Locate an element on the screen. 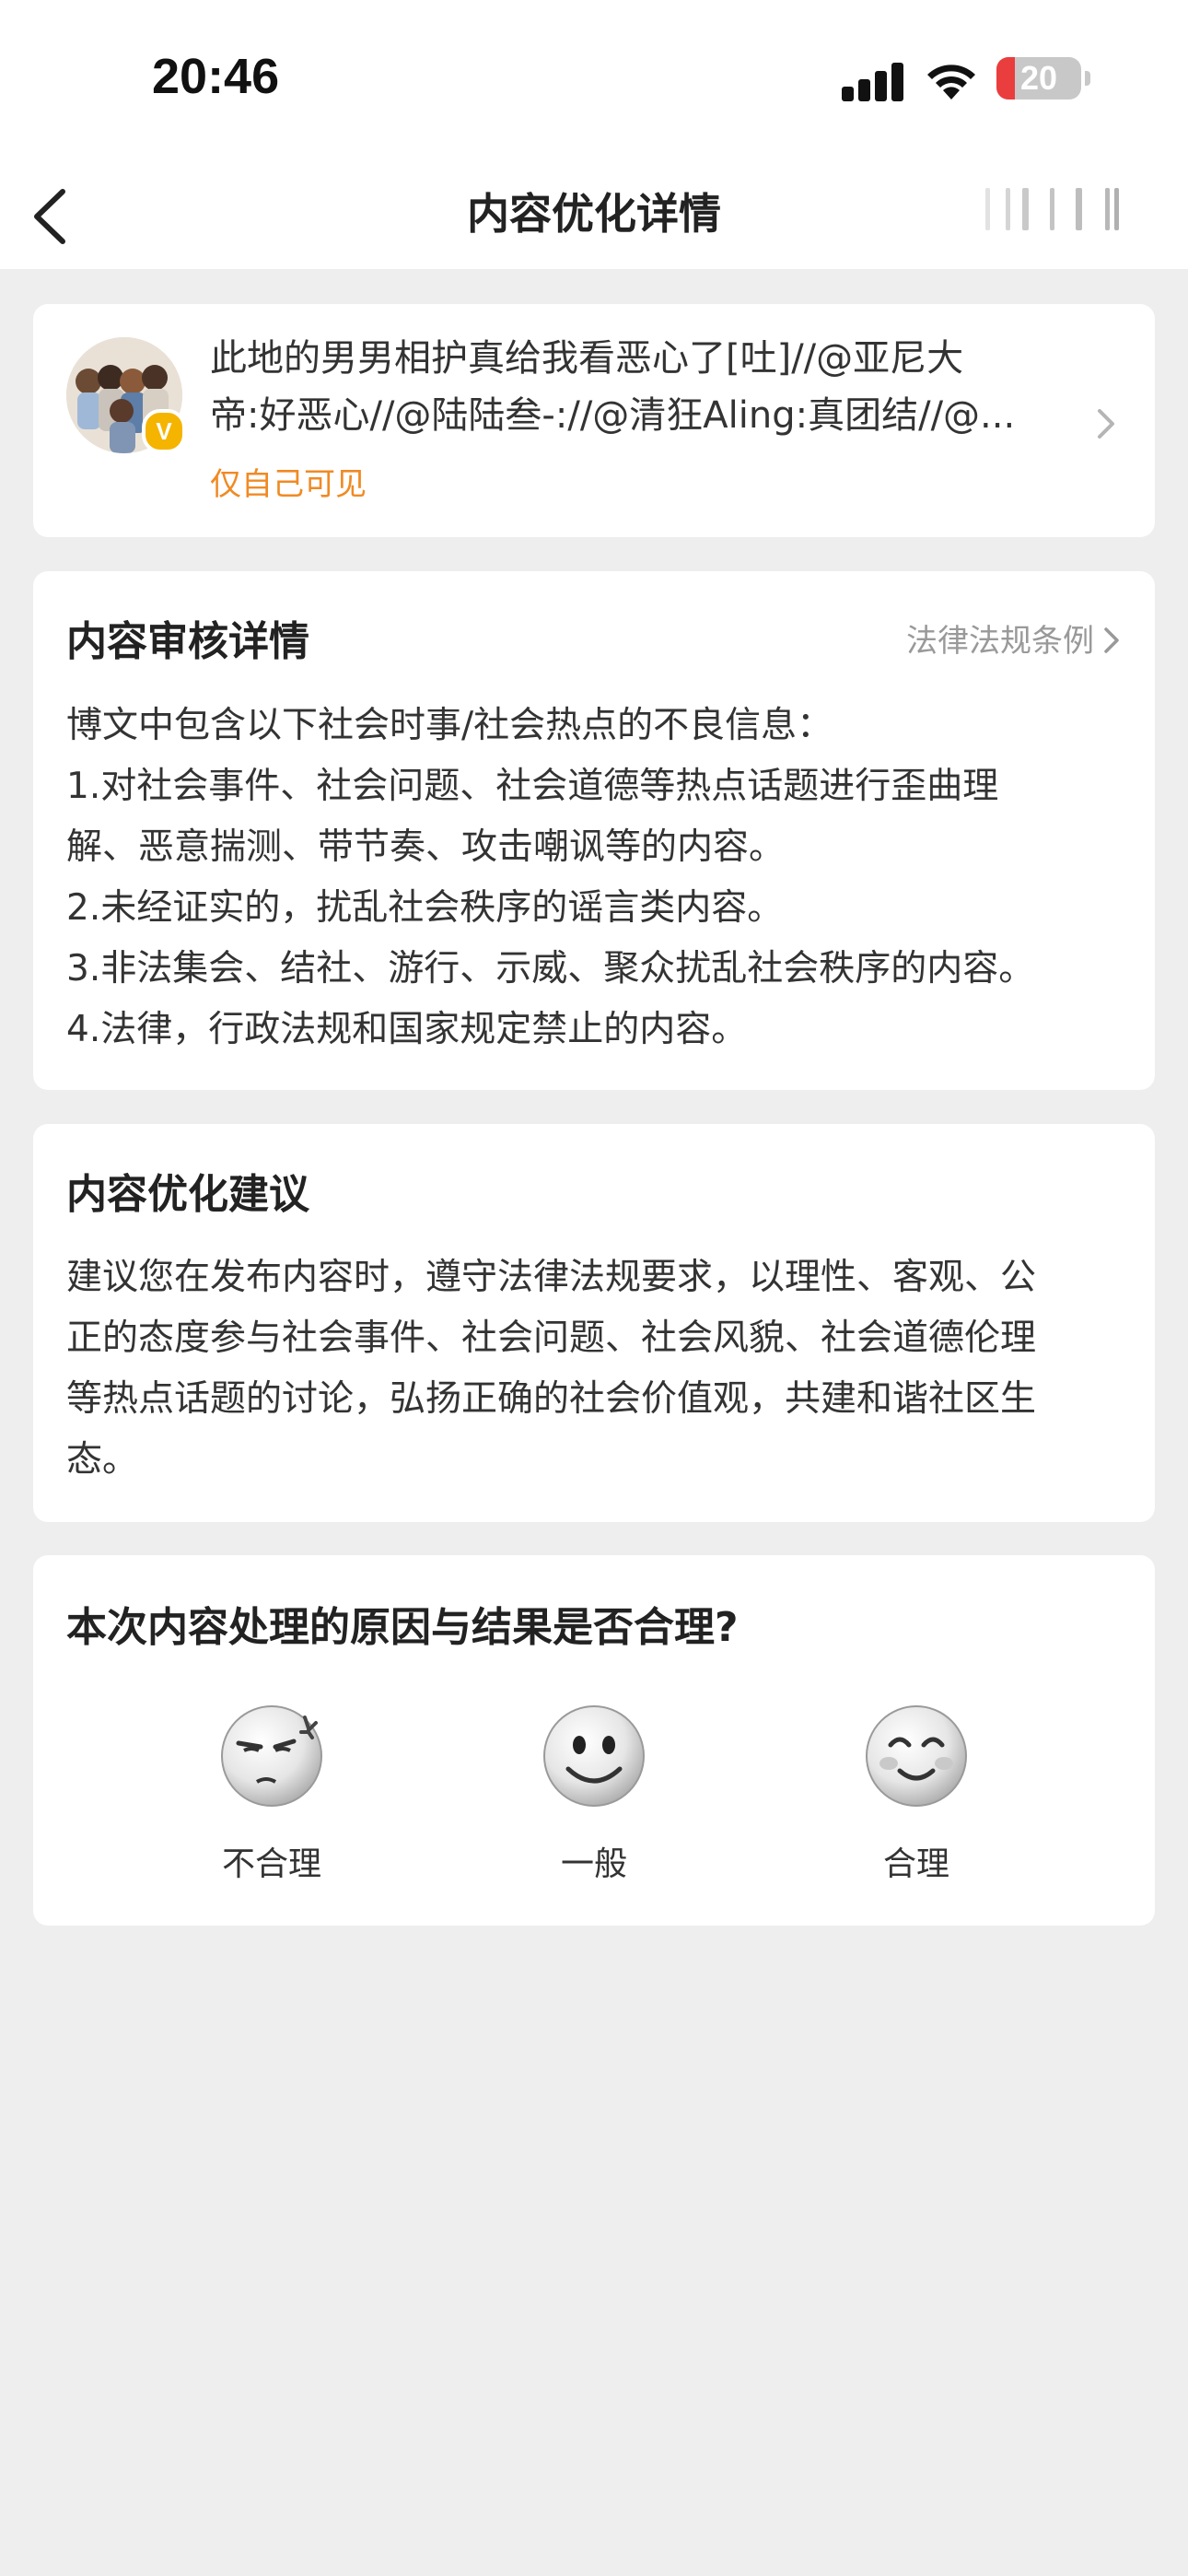 This screenshot has height=2576, width=1188. review-line: 4.法律，行政法规和国家规定禁止的内容。 is located at coordinates (407, 1029).